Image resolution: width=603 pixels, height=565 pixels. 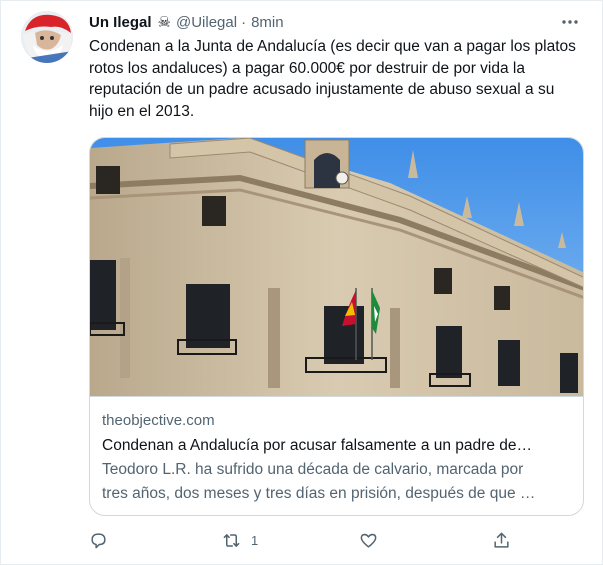 What do you see at coordinates (255, 540) in the screenshot?
I see `retweet-count: 1` at bounding box center [255, 540].